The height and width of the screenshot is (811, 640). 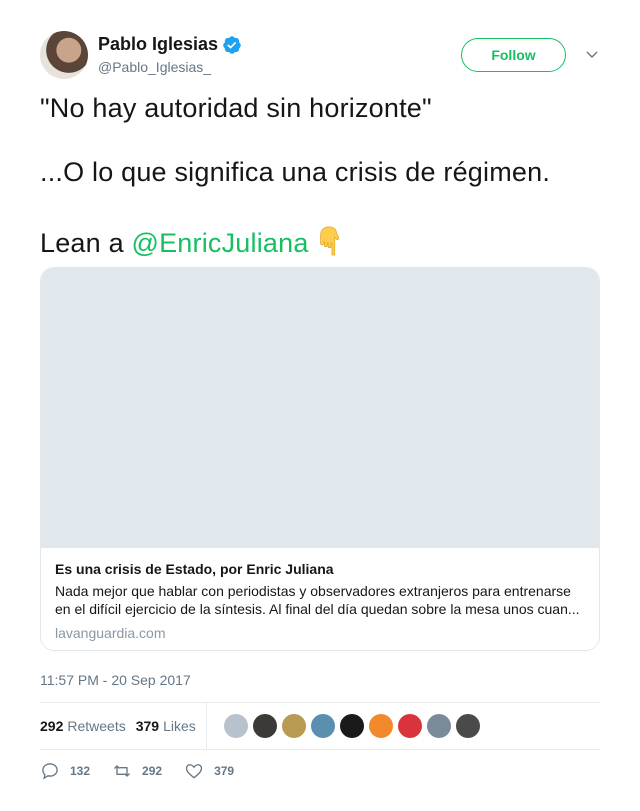 I want to click on retweets-stat: 292 Retweets, so click(x=83, y=726).